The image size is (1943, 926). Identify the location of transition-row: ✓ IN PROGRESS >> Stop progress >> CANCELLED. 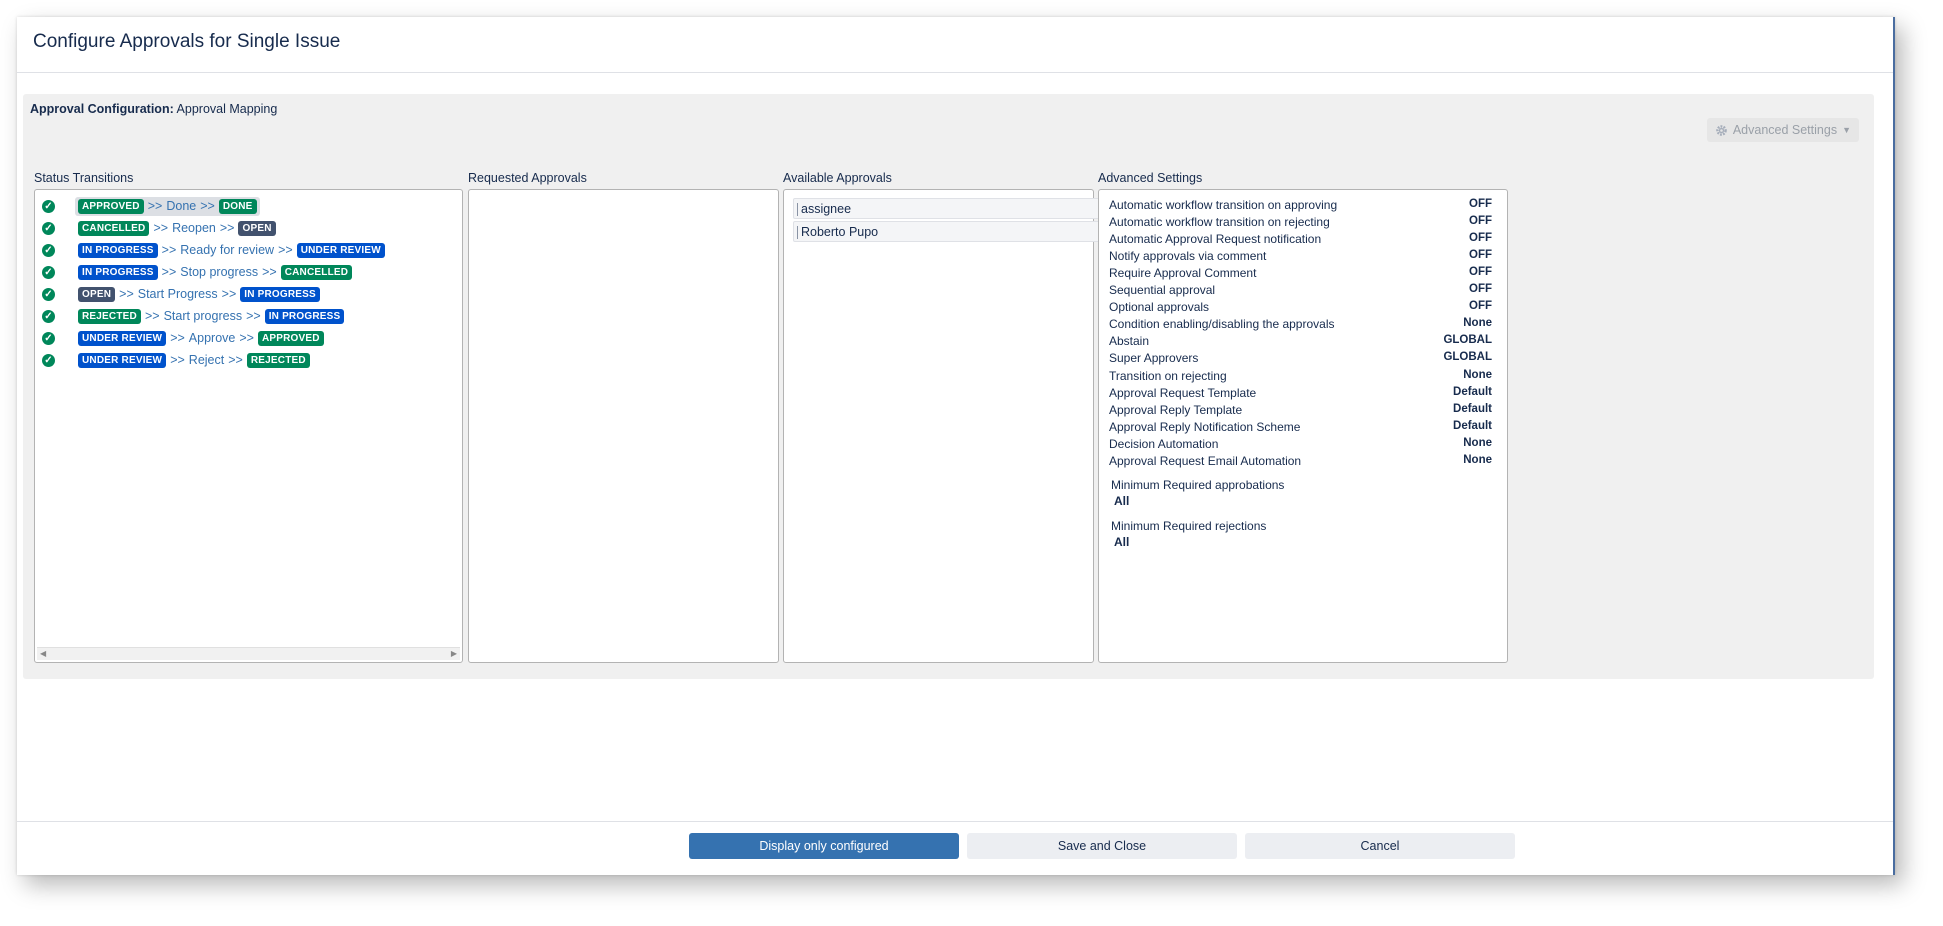
(198, 272).